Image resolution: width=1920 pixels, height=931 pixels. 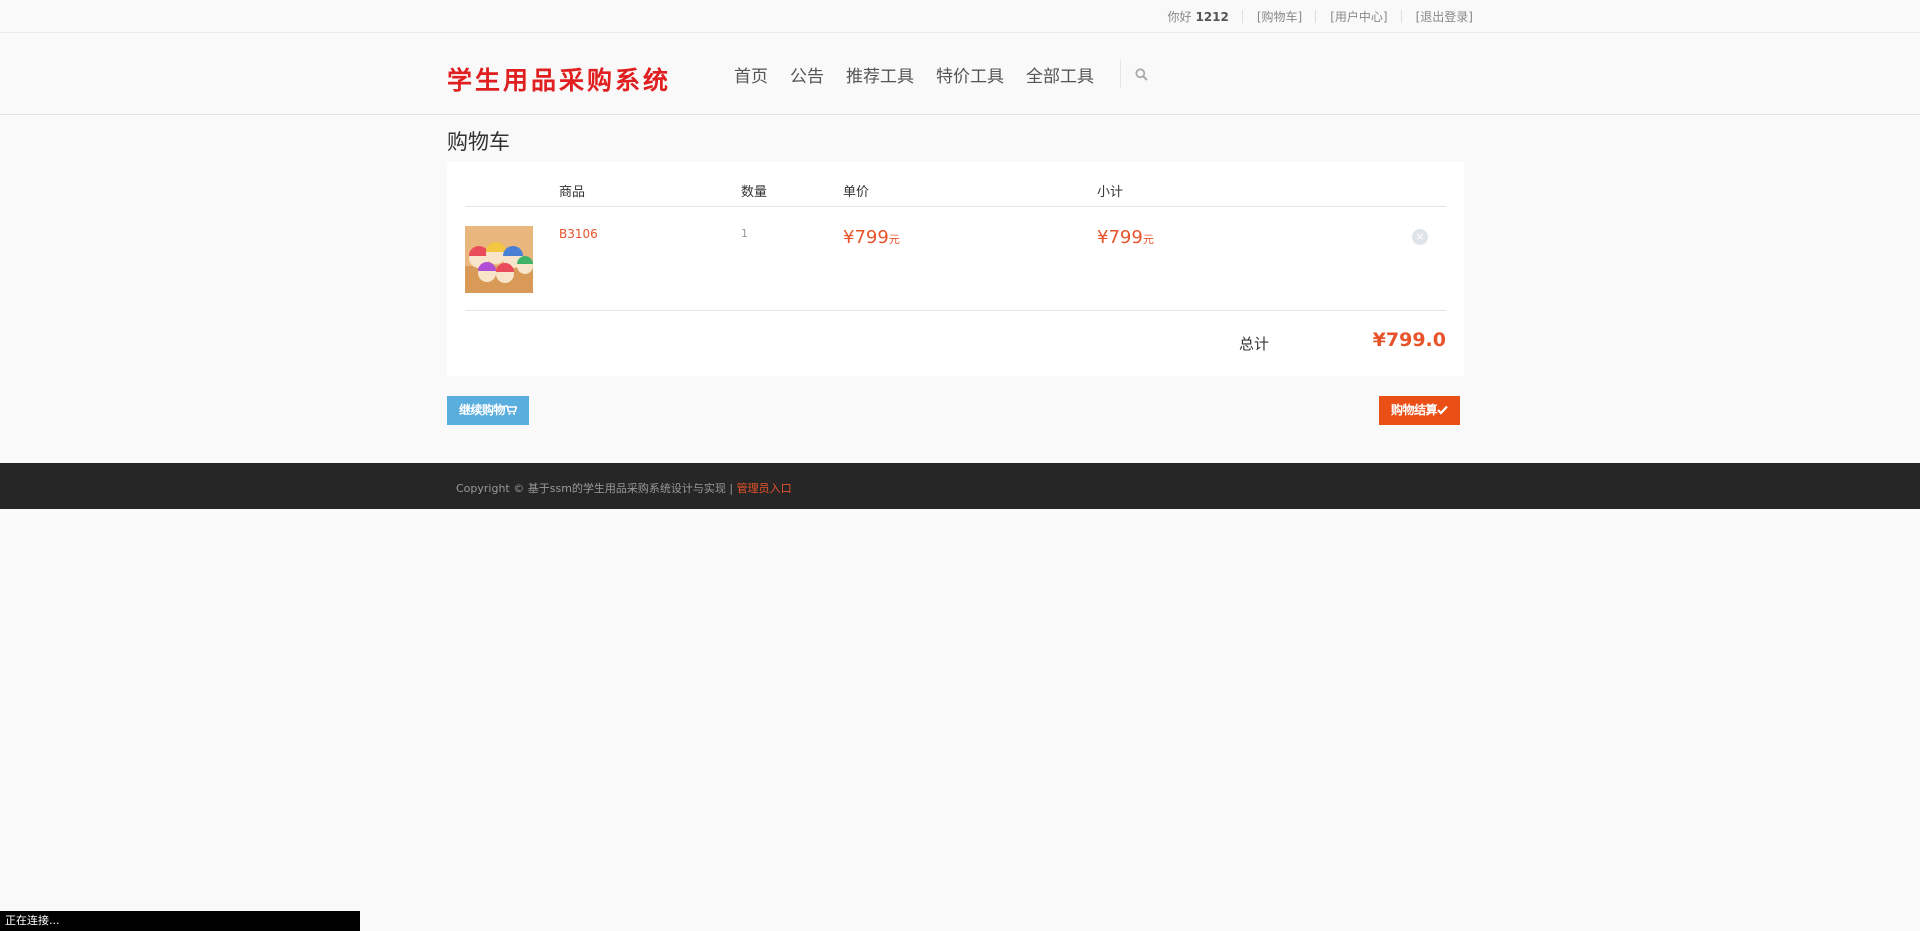 What do you see at coordinates (482, 410) in the screenshot?
I see `continue-shopping-label: 继续购物` at bounding box center [482, 410].